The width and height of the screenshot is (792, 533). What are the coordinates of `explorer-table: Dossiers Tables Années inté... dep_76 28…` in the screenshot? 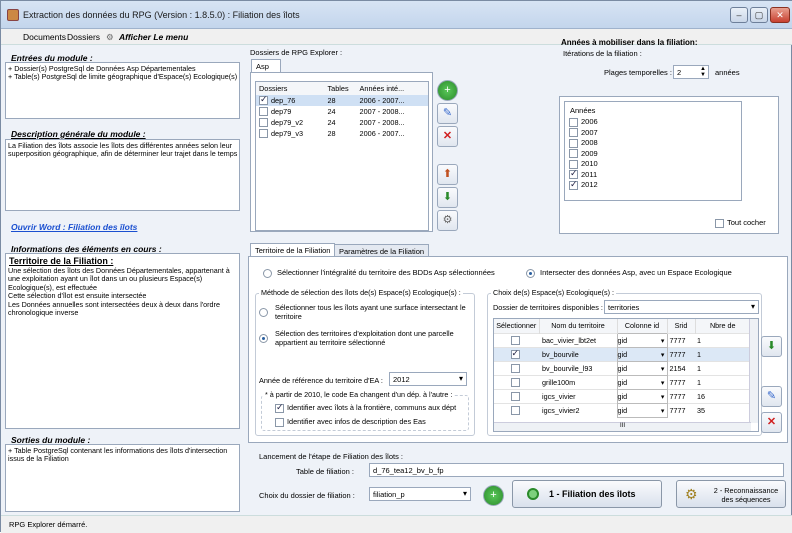 It's located at (342, 110).